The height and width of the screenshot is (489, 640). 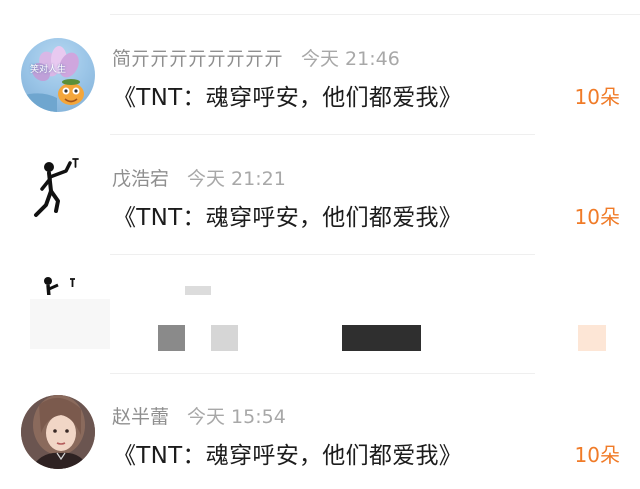 I want to click on username: 戊浩宕, so click(x=140, y=179).